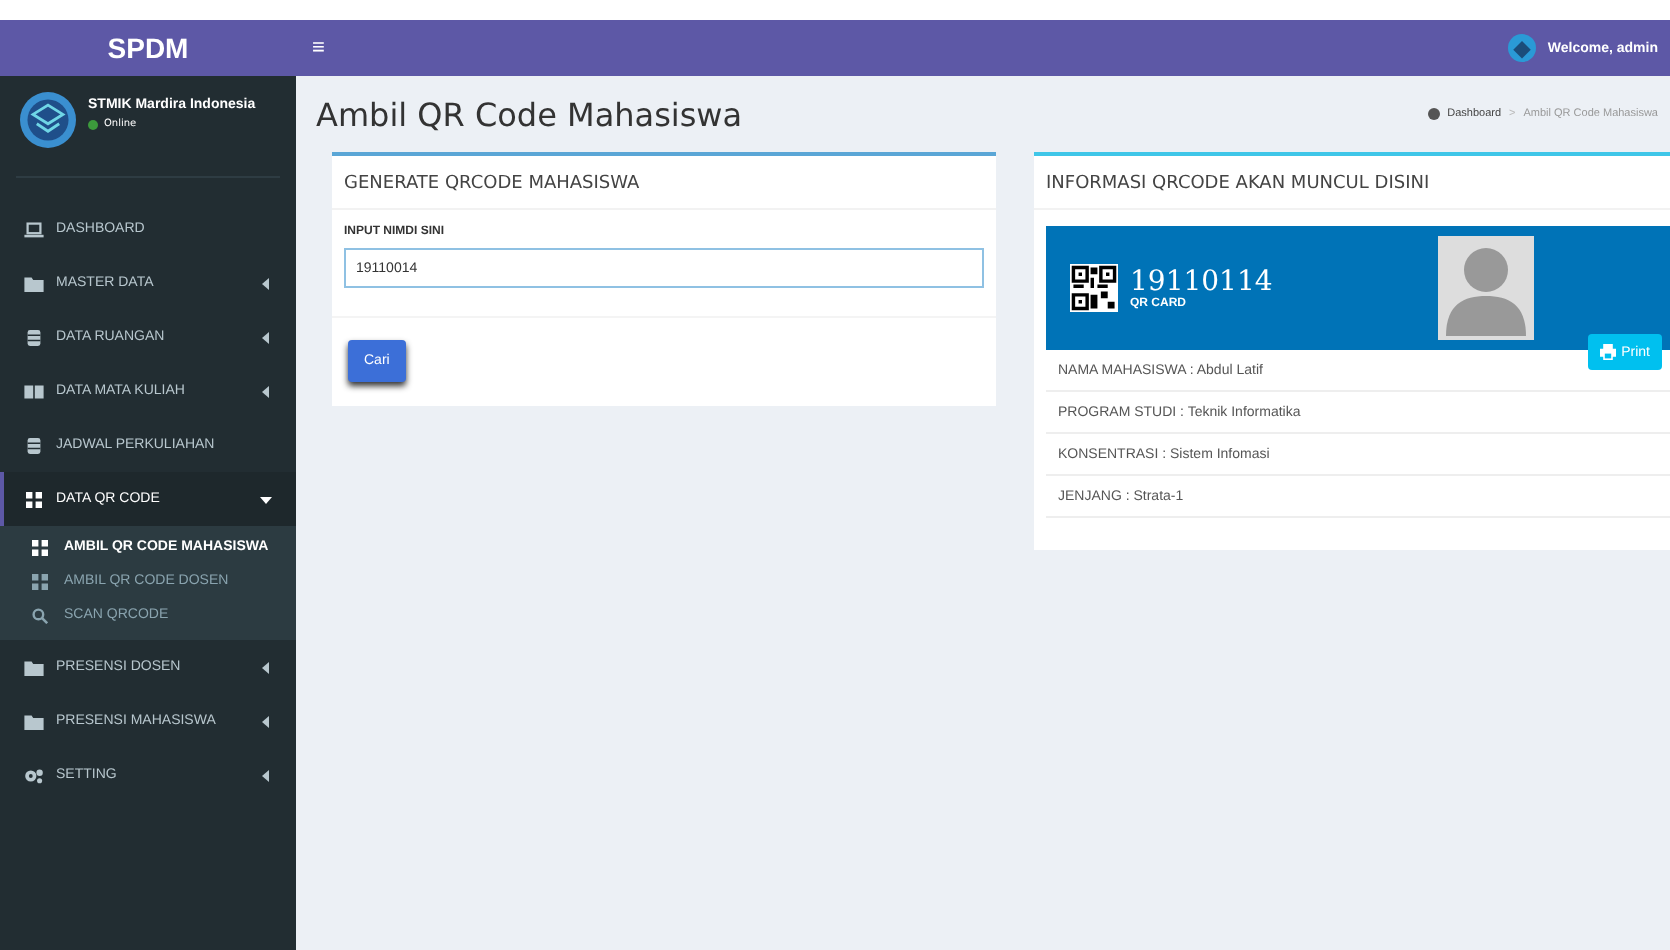  I want to click on status-dot-icon, so click(93, 124).